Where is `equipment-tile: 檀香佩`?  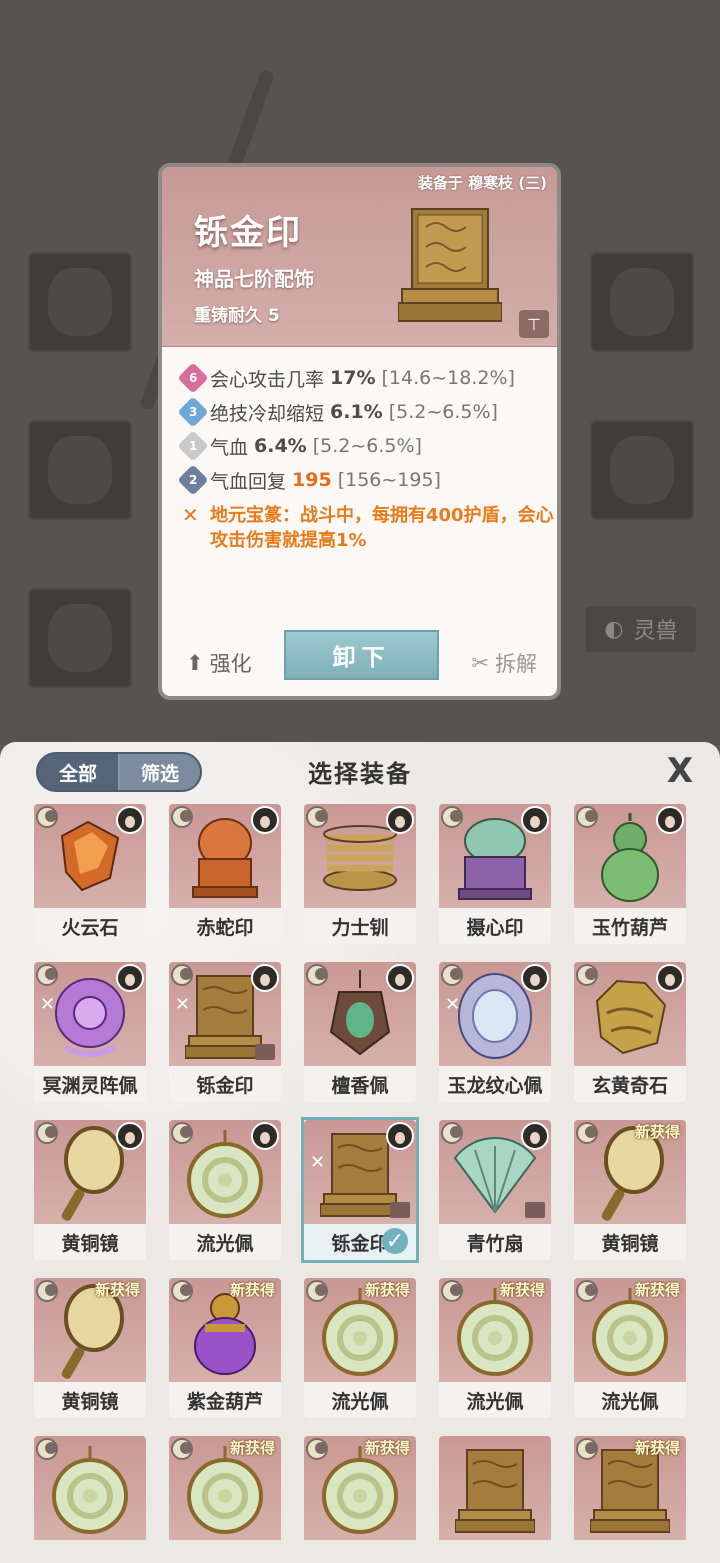
equipment-tile: 檀香佩 is located at coordinates (360, 1032).